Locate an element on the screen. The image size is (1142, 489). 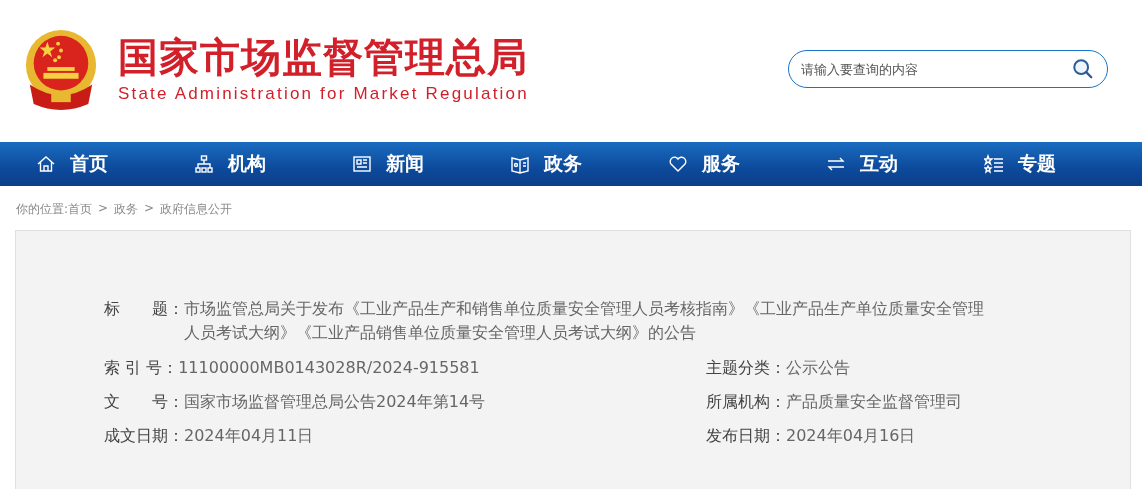
field-label: 发布日期： is located at coordinates (746, 436).